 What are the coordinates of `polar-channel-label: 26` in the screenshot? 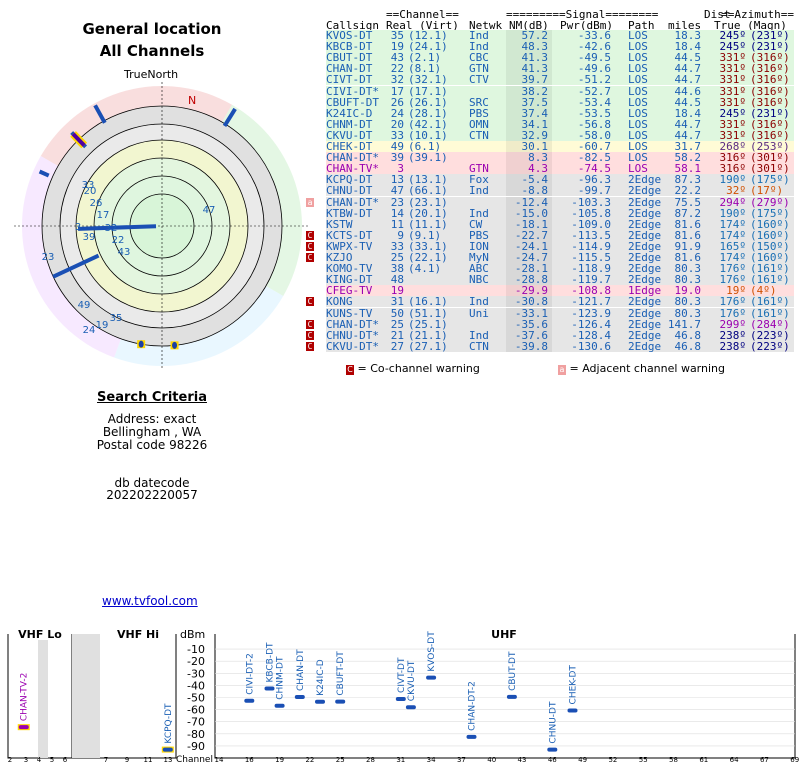 It's located at (96, 203).